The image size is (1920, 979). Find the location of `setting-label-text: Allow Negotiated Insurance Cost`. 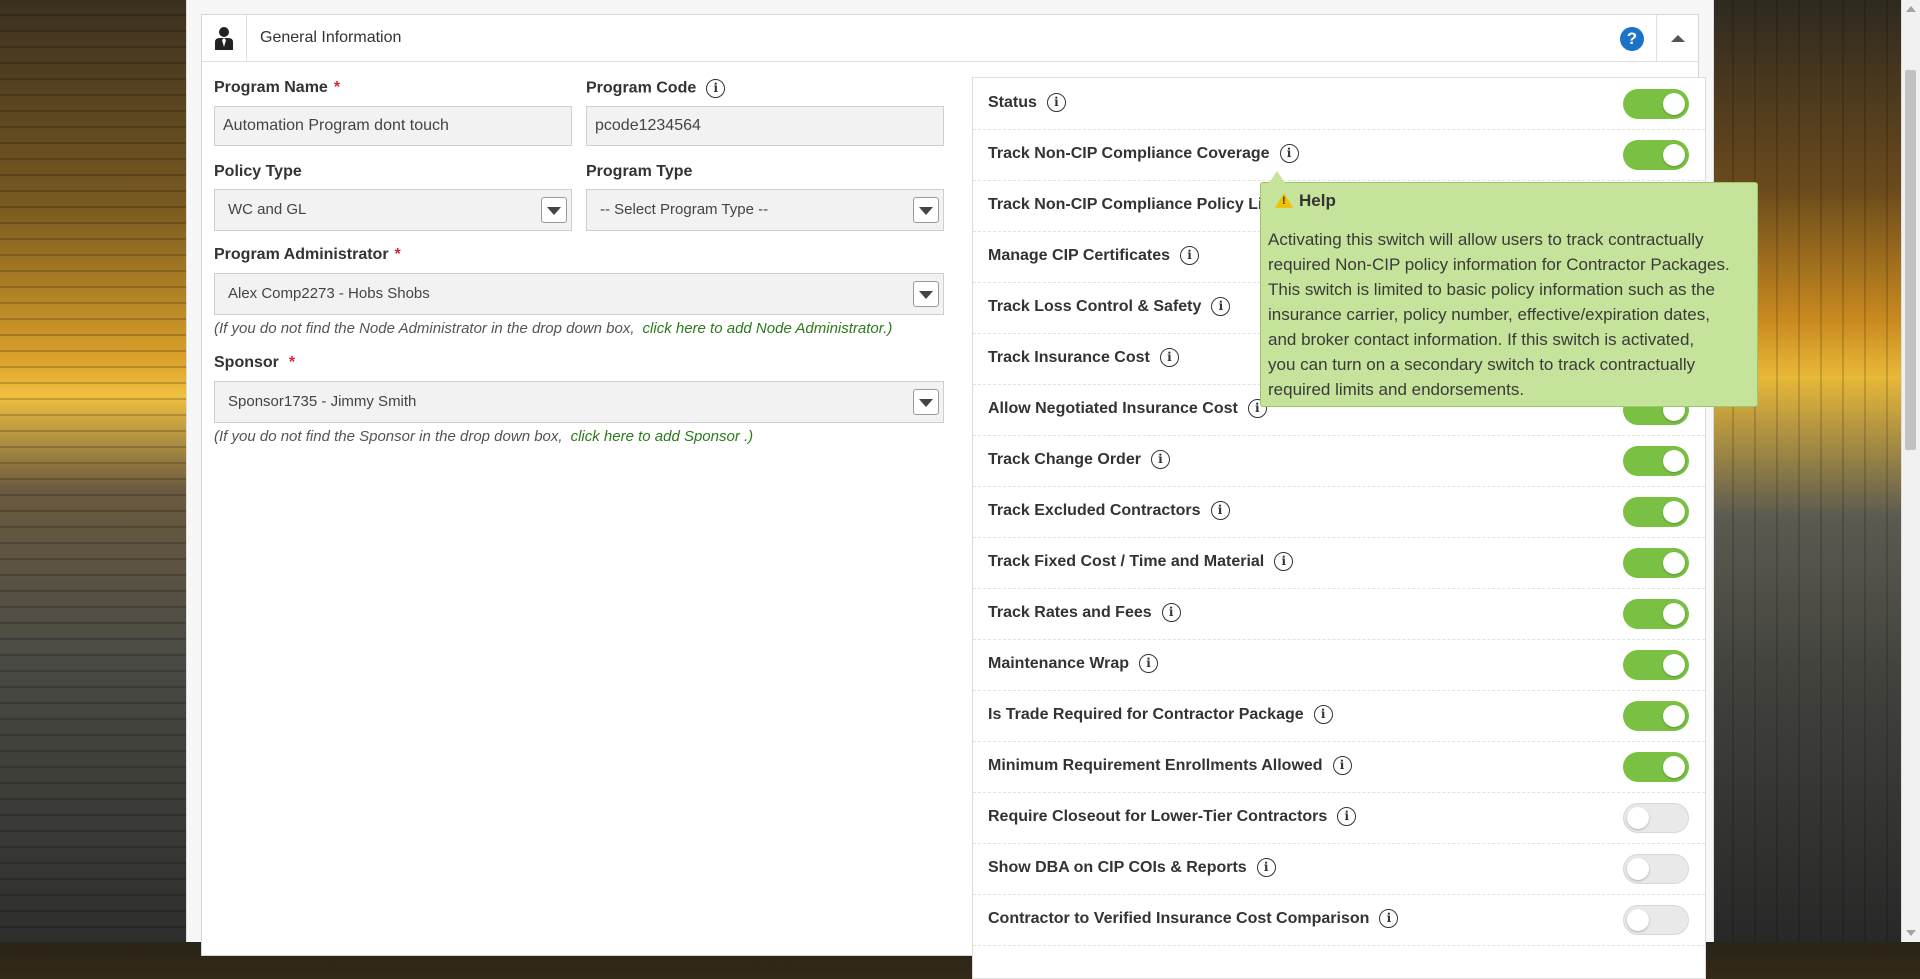

setting-label-text: Allow Negotiated Insurance Cost is located at coordinates (1113, 408).